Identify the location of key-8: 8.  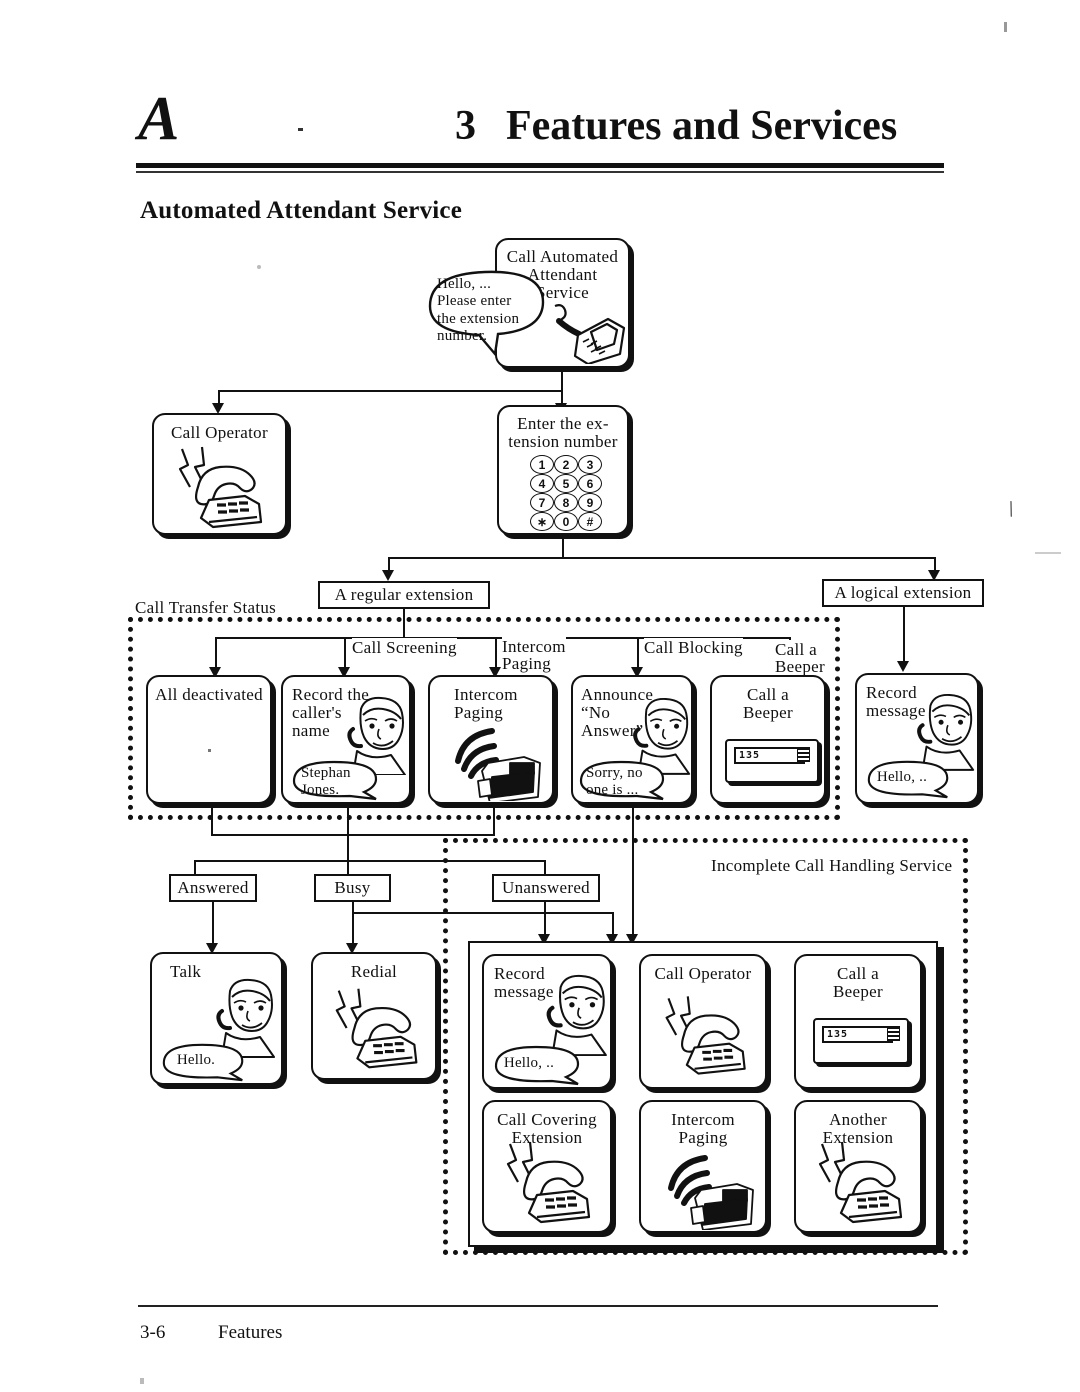
(566, 502).